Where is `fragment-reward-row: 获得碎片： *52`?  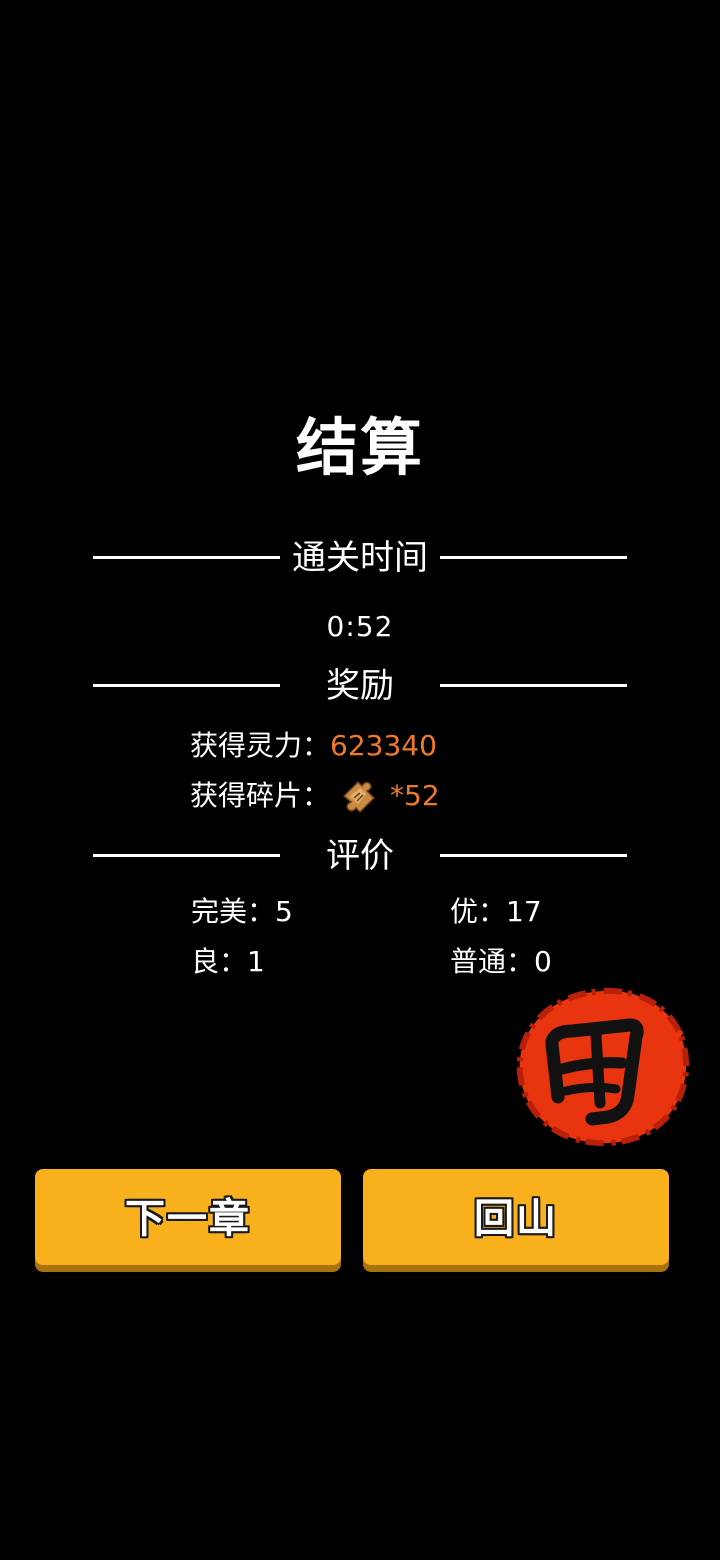
fragment-reward-row: 获得碎片： *52 is located at coordinates (315, 796).